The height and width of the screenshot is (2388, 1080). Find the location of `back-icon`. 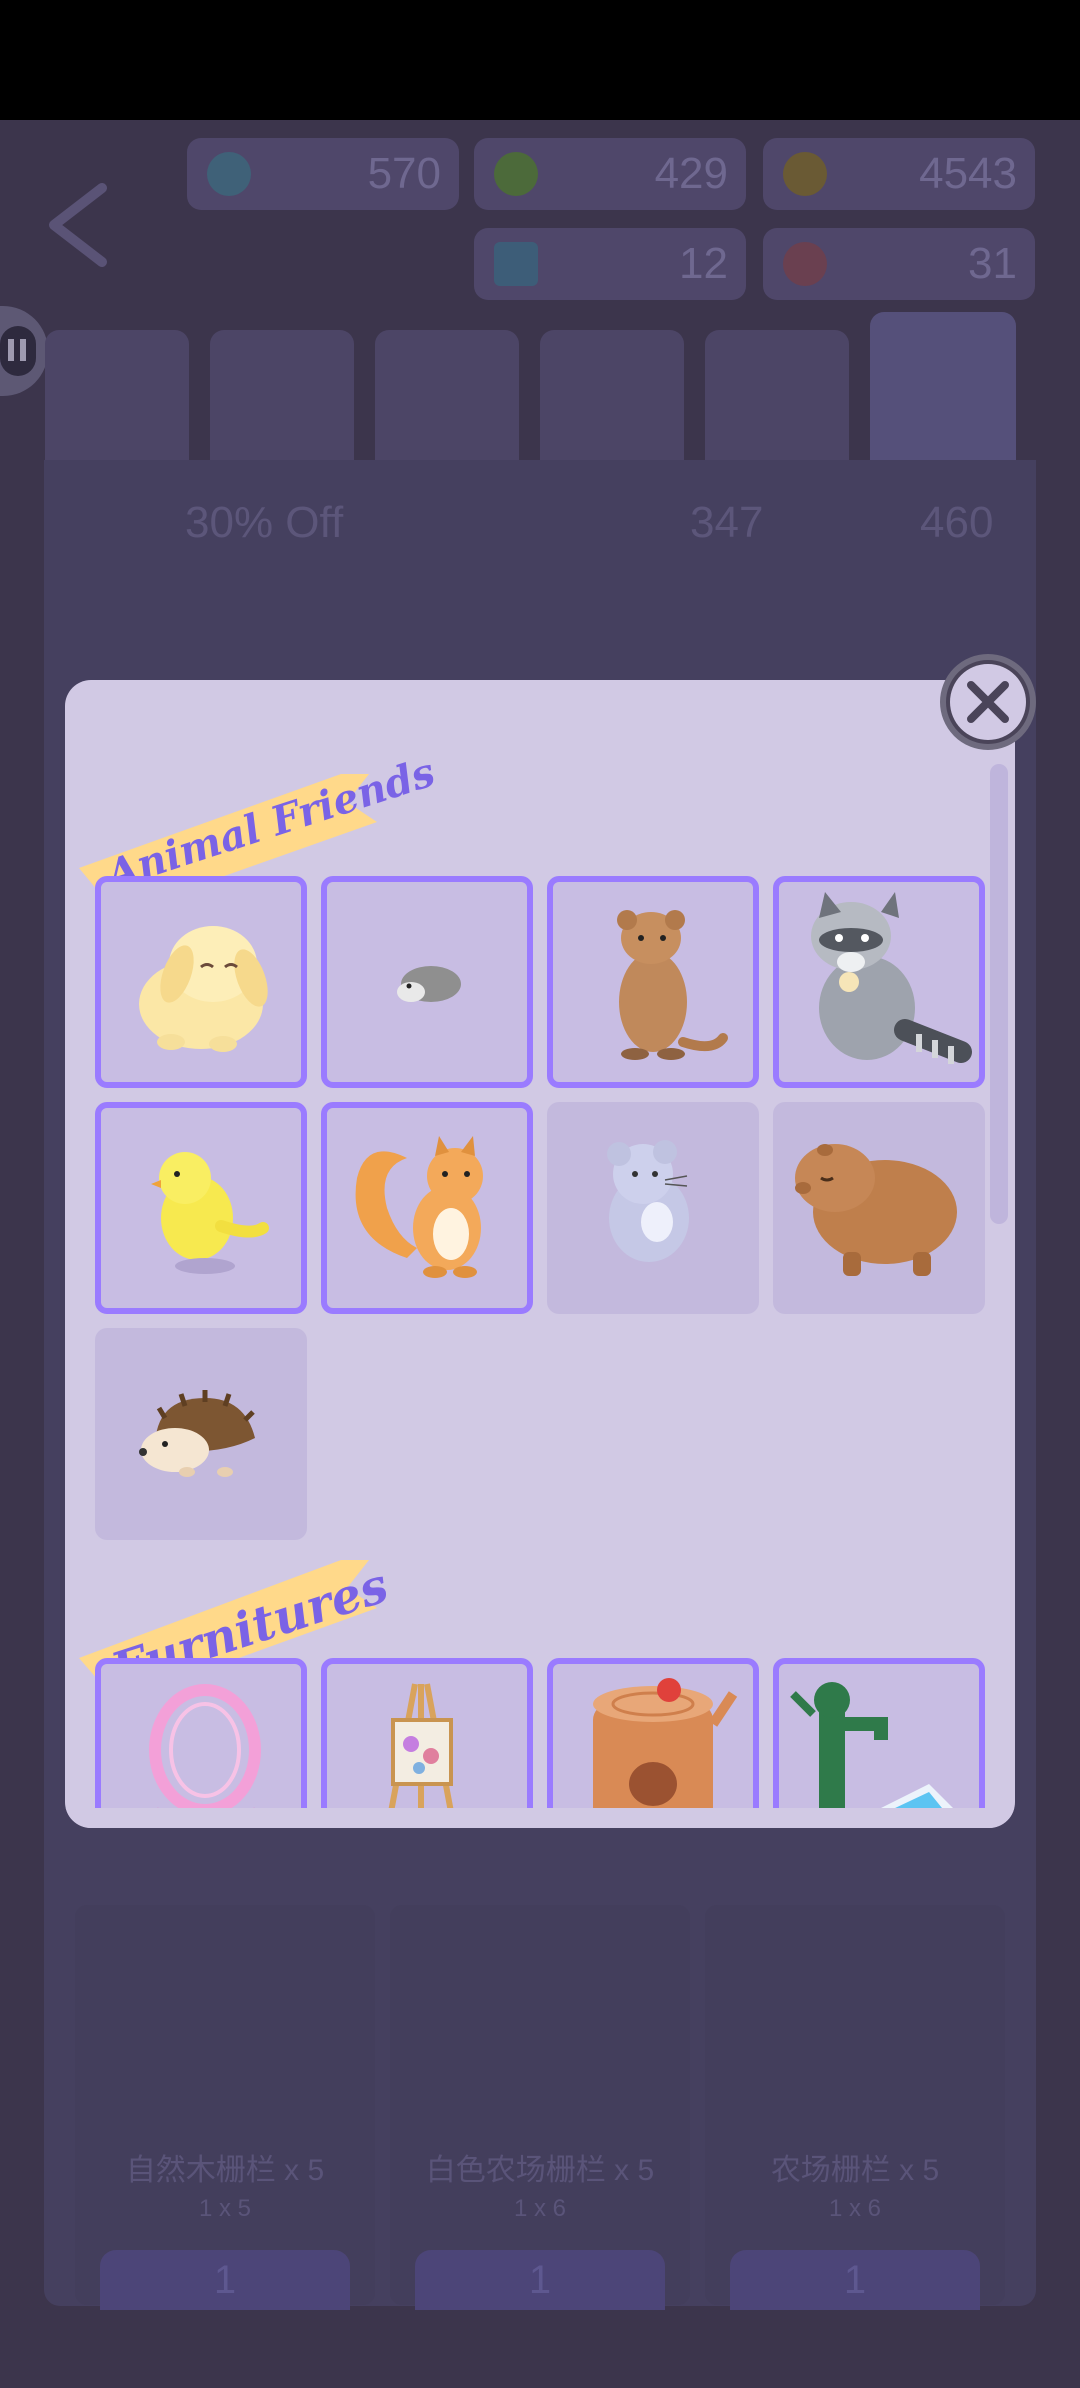

back-icon is located at coordinates (80, 225).